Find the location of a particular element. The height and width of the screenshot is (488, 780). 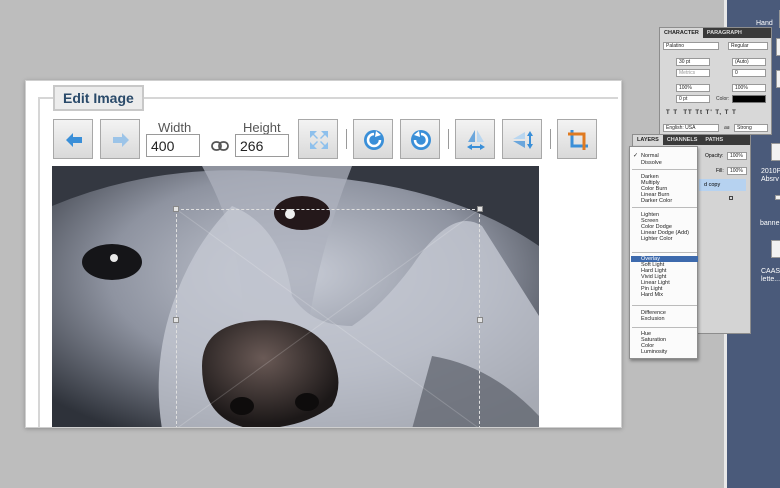

layers-panel-tabs: LAYERS CHANNELS PATHS is located at coordinates (691, 140).